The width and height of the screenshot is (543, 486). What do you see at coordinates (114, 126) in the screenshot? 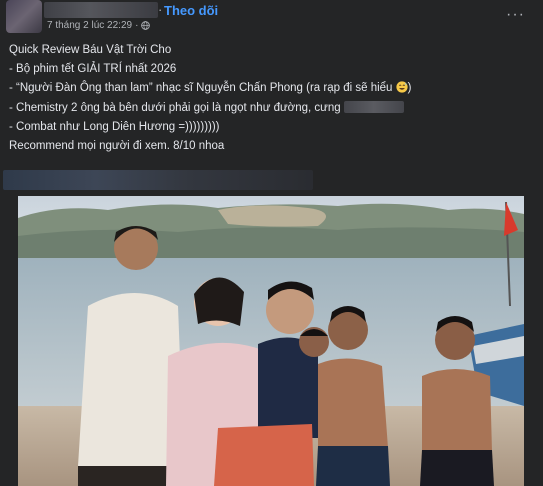
I see `post-line-4: - Combat như Long Diên Hương =)))))))))` at bounding box center [114, 126].